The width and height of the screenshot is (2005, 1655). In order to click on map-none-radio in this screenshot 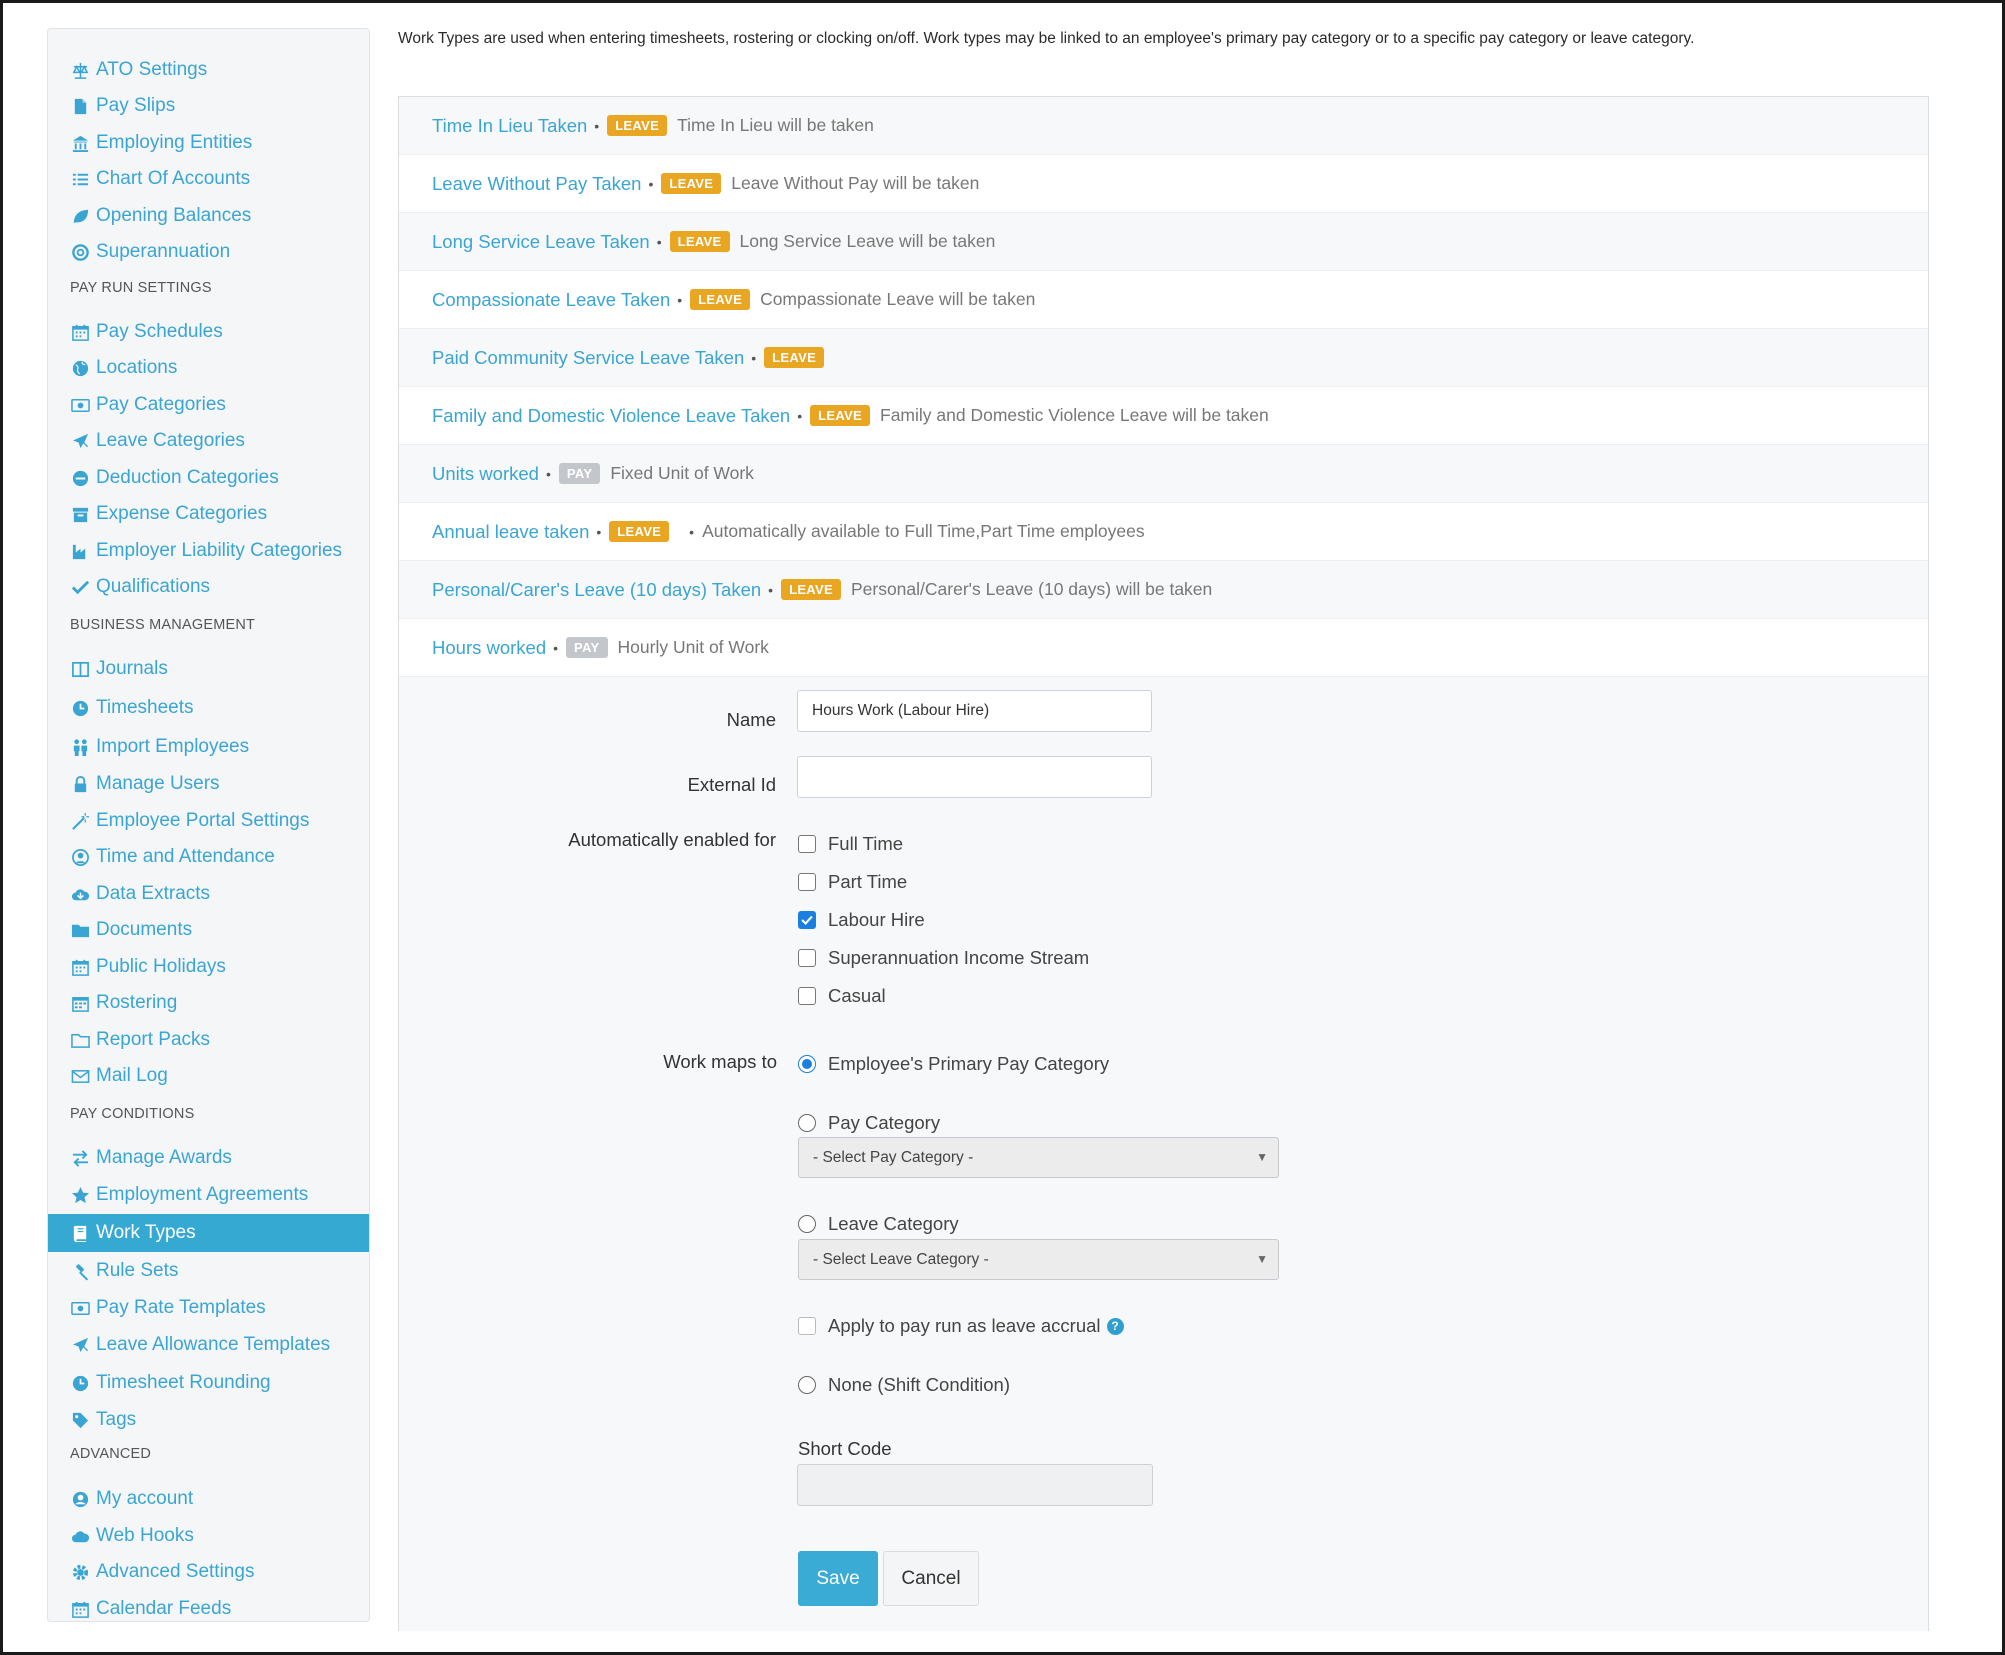, I will do `click(807, 1385)`.